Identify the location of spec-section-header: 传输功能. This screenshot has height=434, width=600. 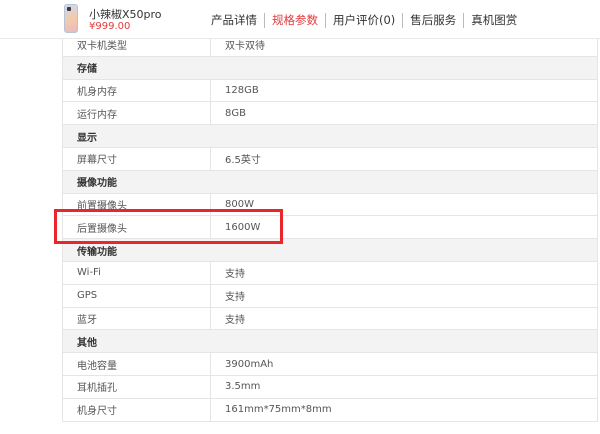
(330, 250).